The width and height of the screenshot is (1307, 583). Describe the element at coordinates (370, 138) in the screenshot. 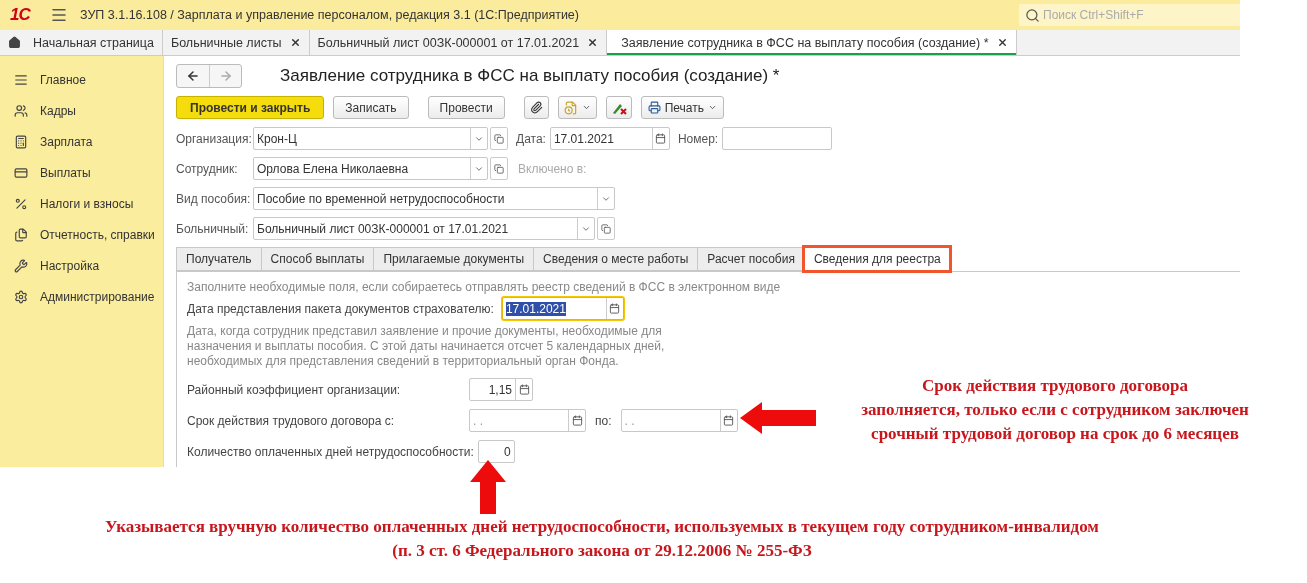

I see `input-field: Крон-Ц` at that location.